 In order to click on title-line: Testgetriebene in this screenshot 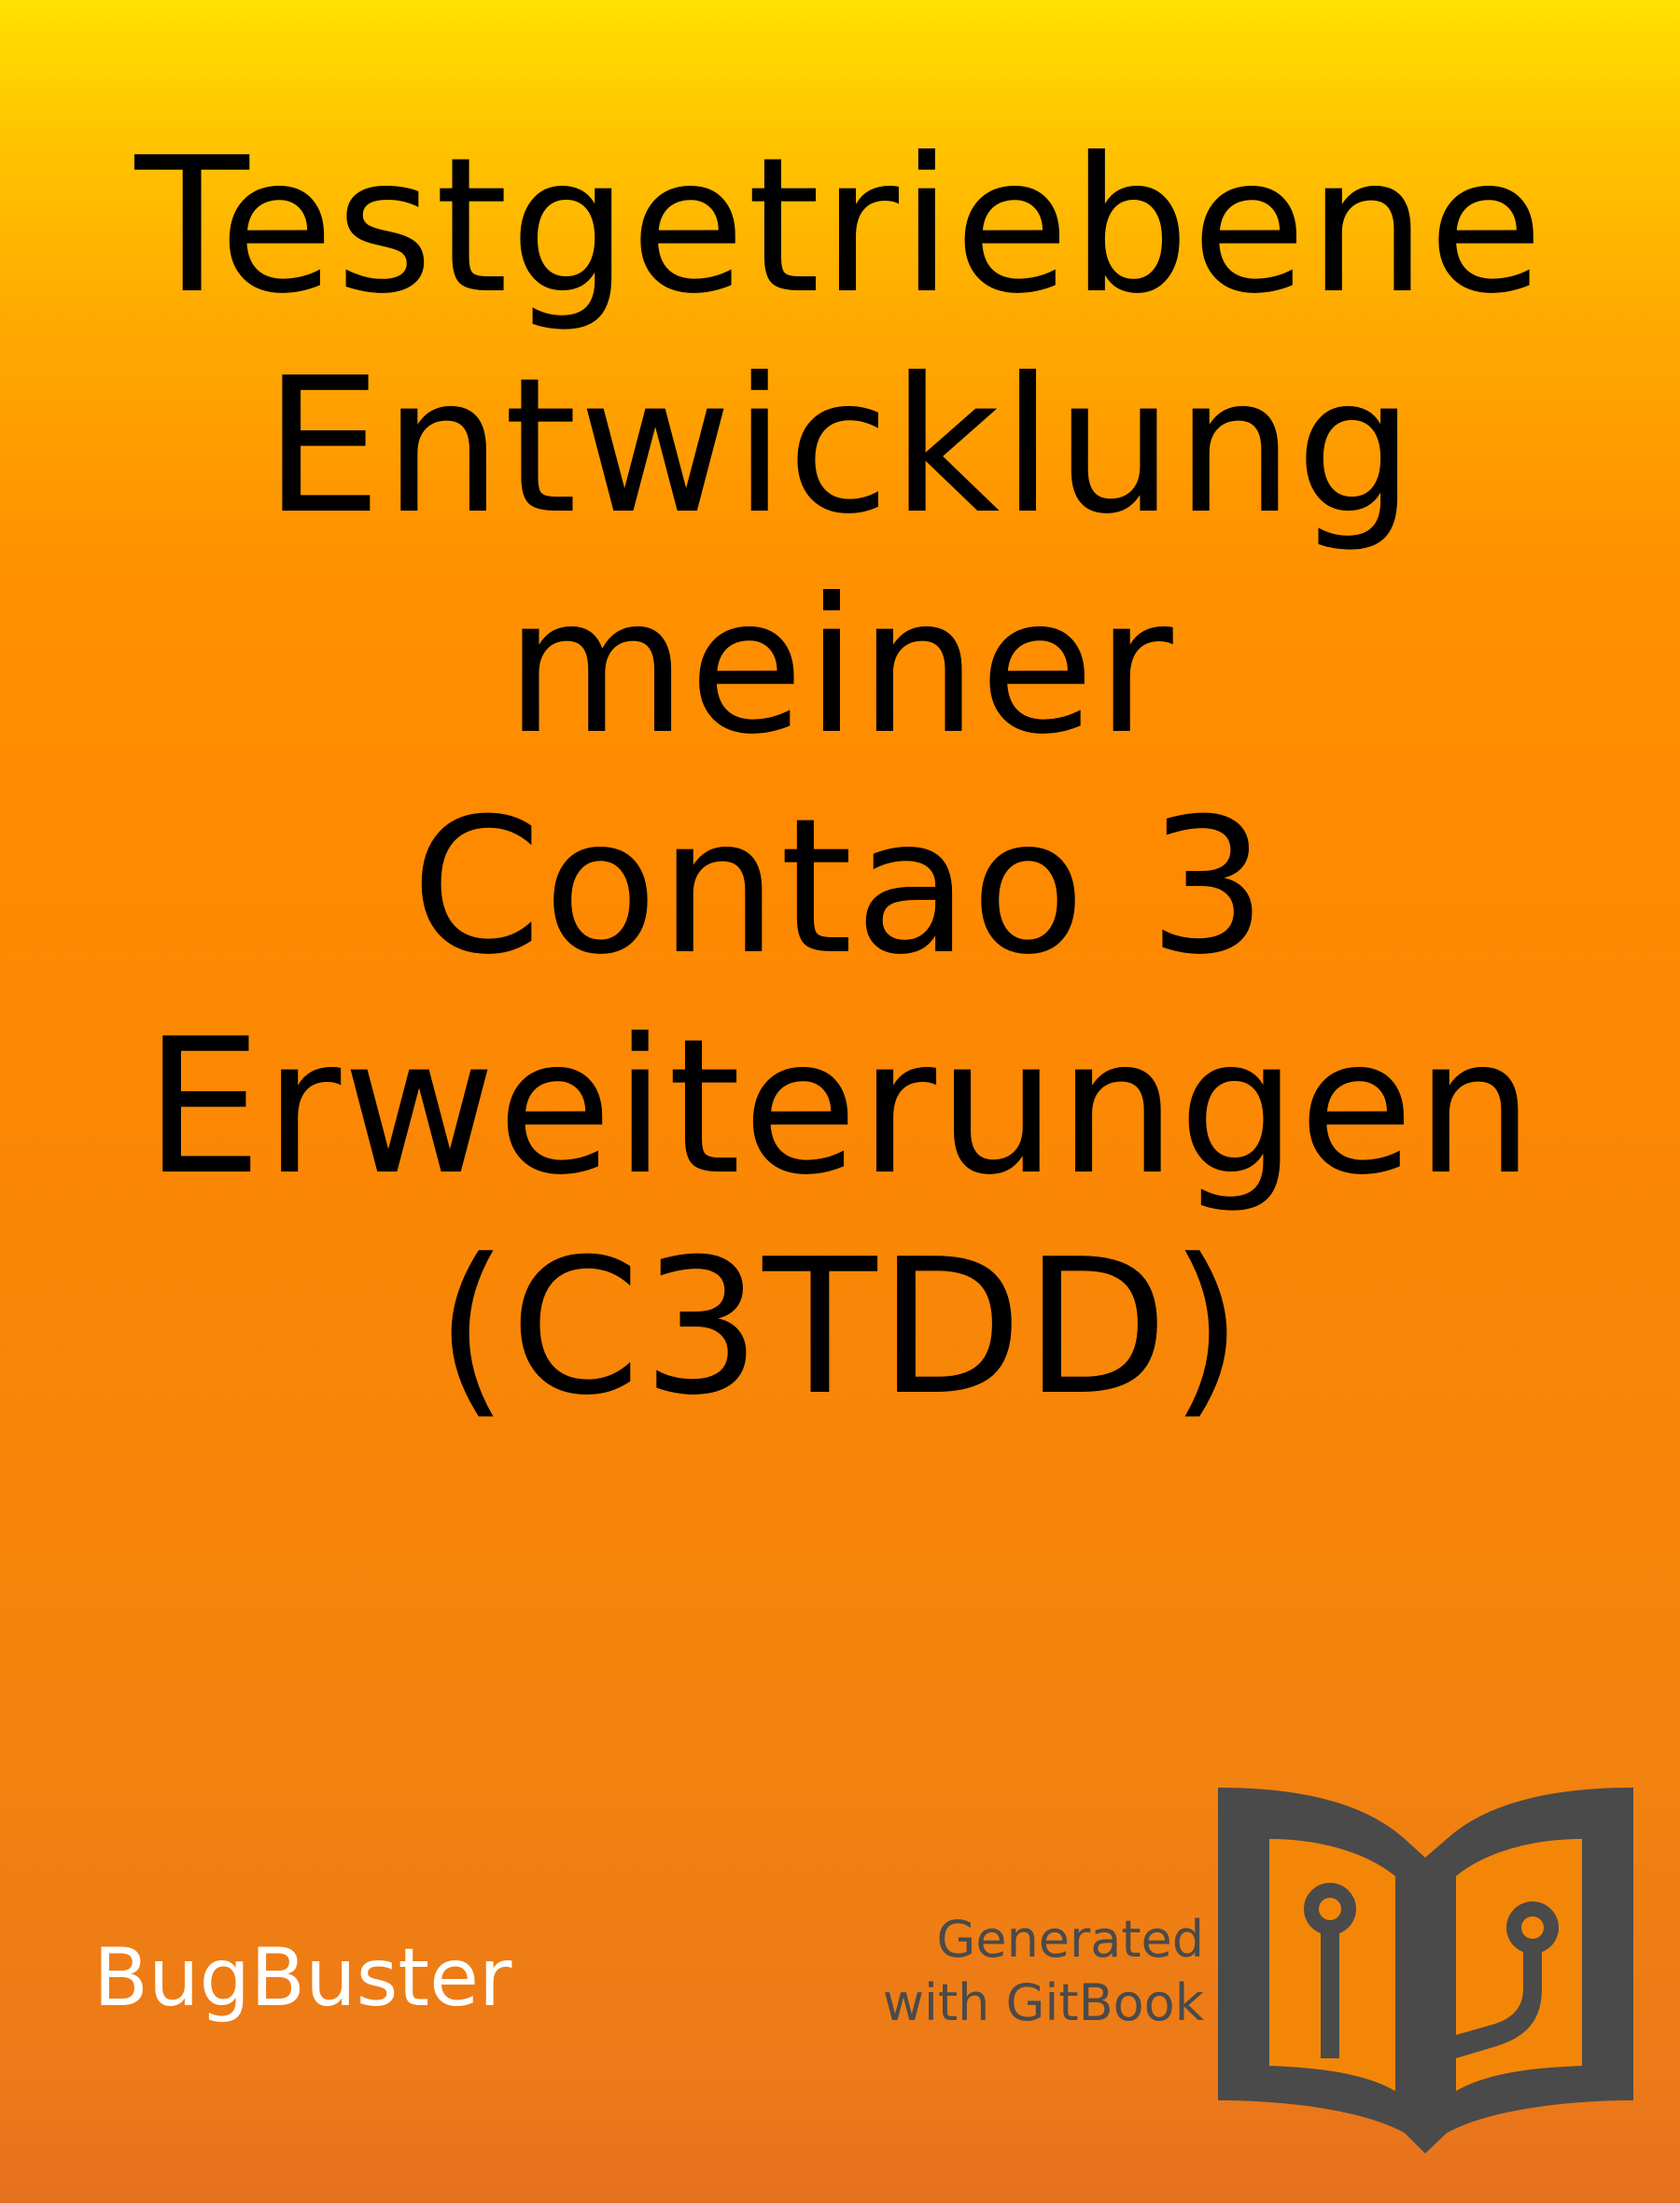, I will do `click(840, 227)`.